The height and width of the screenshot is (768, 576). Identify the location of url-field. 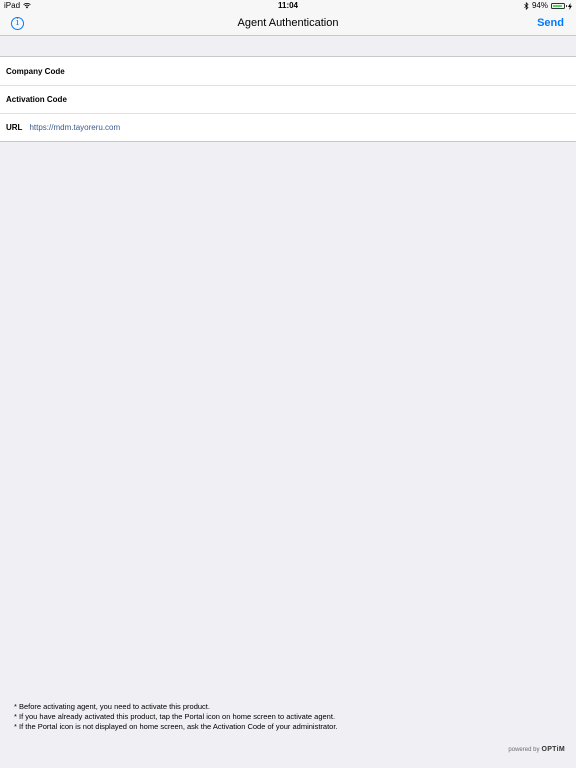
(302, 127).